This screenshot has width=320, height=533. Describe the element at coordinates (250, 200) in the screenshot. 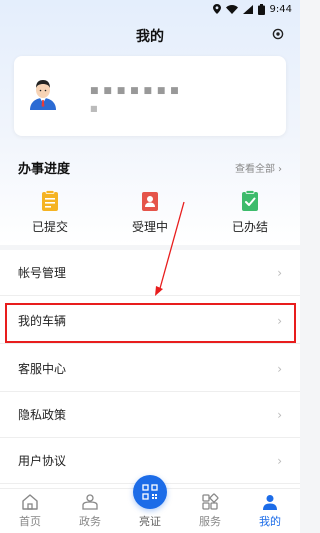

I see `completed-icon` at that location.